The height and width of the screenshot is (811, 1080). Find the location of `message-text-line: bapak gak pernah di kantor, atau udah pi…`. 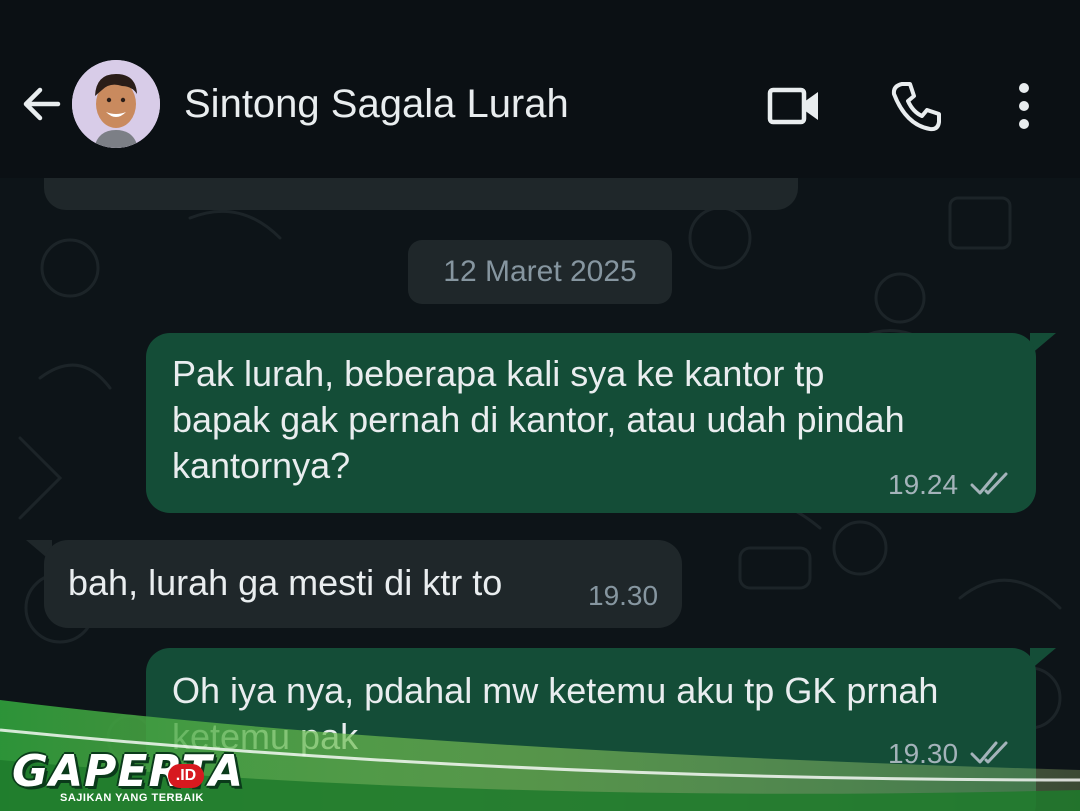

message-text-line: bapak gak pernah di kantor, atau udah pi… is located at coordinates (538, 419).